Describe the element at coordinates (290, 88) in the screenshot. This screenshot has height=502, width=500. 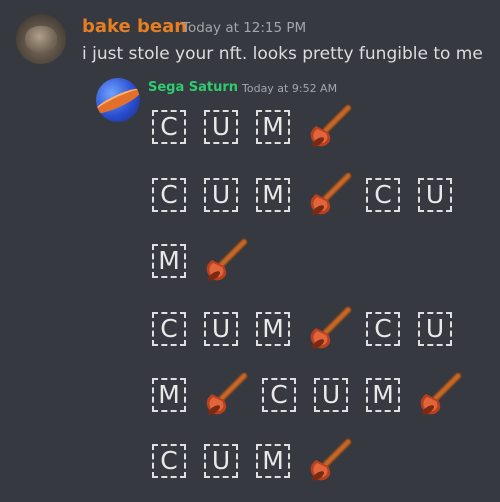
I see `message-timestamp: Today at 9:52 AM` at that location.